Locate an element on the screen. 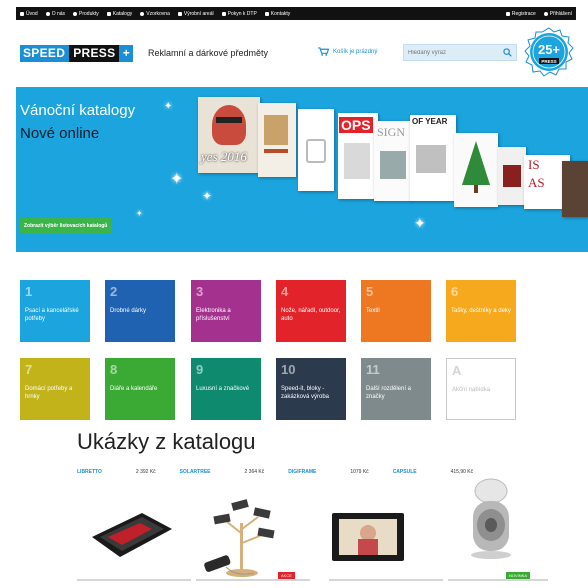 Image resolution: width=588 pixels, height=588 pixels. category-tile: 7 Domácí potřeby a hrnky is located at coordinates (55, 389).